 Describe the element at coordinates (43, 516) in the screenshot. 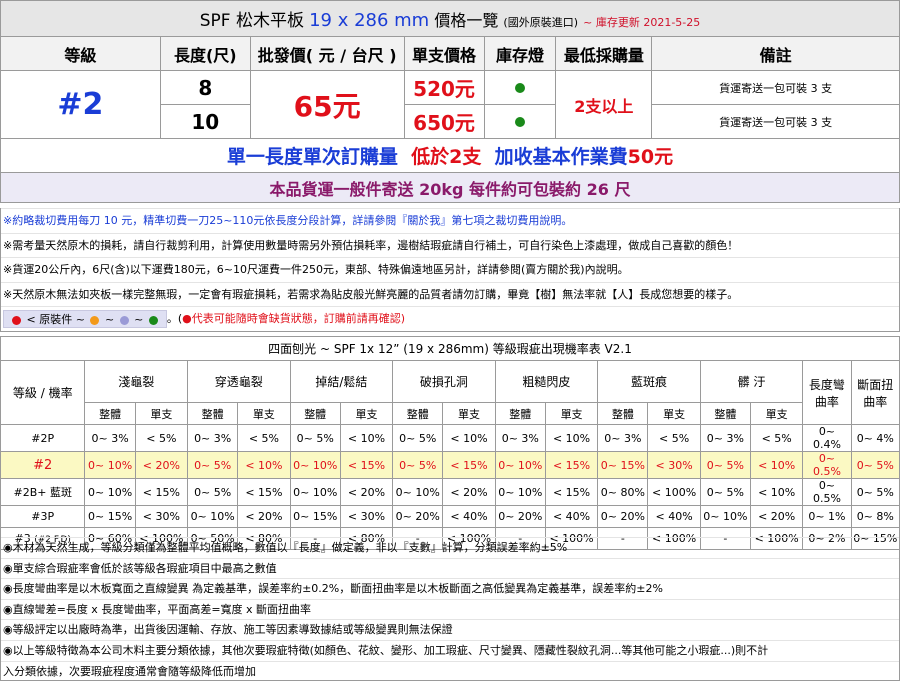

I see `defect-grade: #3P` at that location.